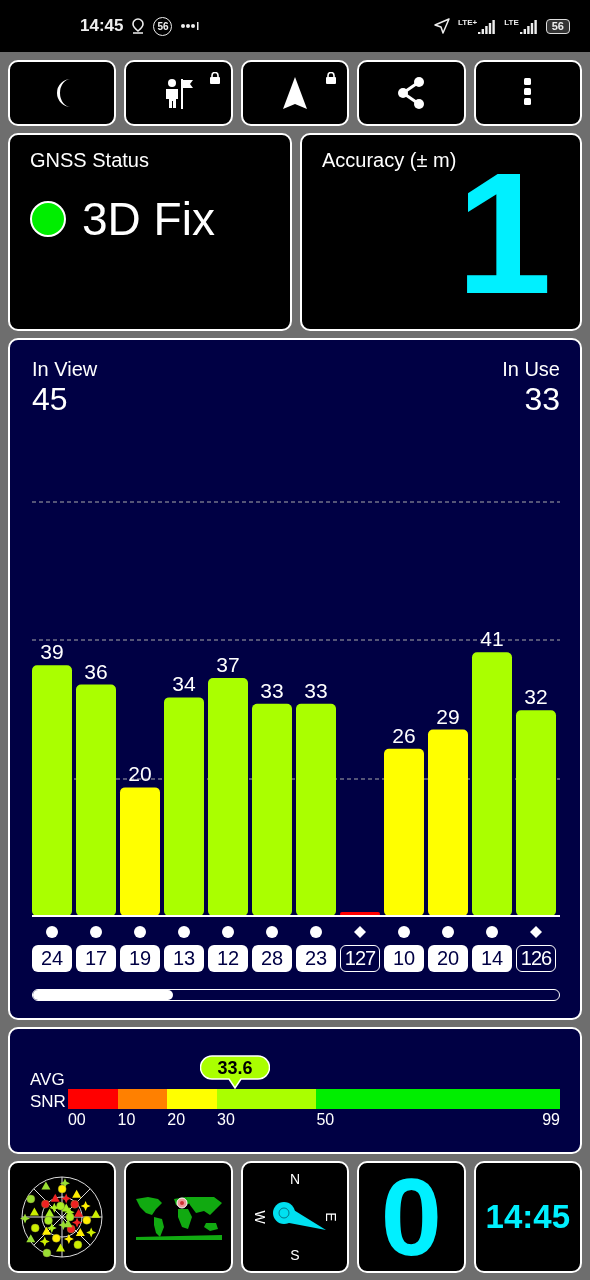  I want to click on satellite-id: 126, so click(536, 958).